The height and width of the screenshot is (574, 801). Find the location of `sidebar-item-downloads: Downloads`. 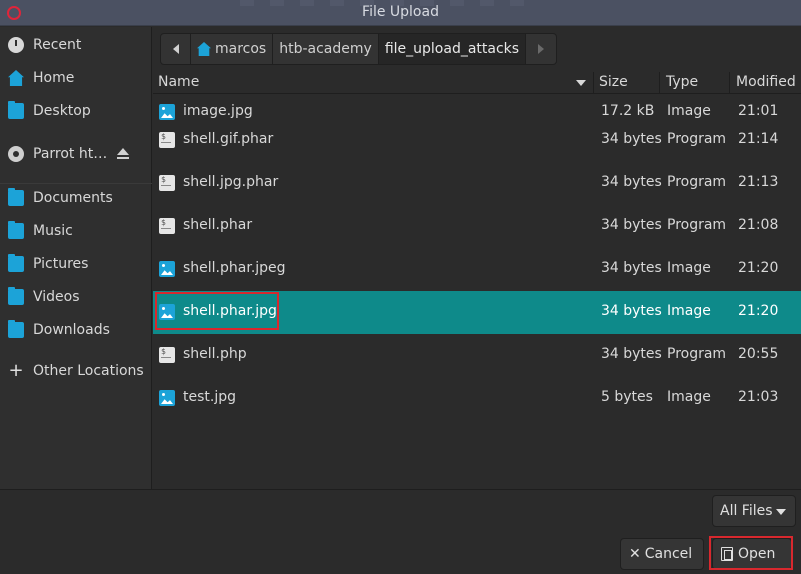

sidebar-item-downloads: Downloads is located at coordinates (76, 330).